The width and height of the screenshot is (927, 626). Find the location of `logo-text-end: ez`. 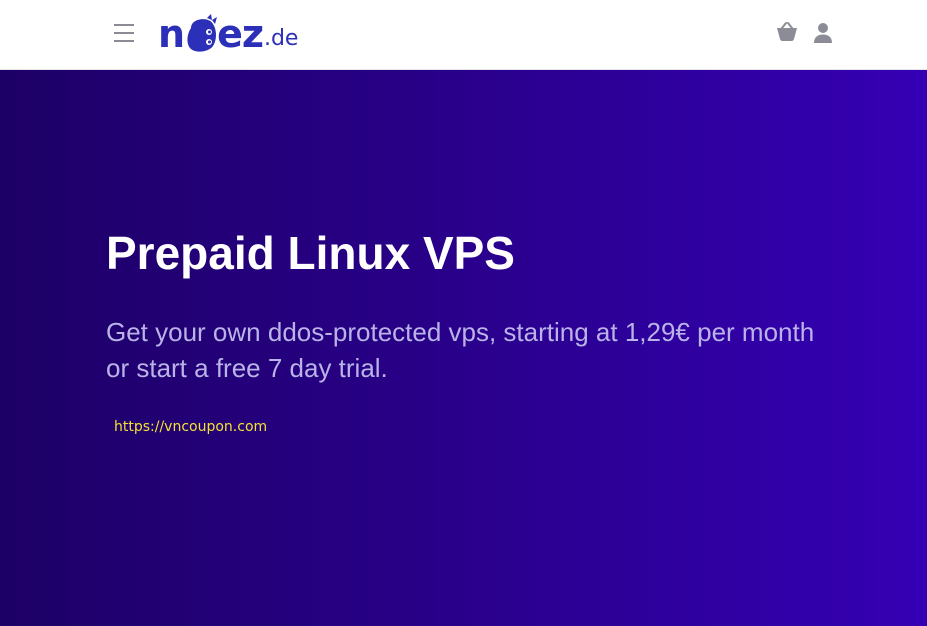

logo-text-end: ez is located at coordinates (240, 34).